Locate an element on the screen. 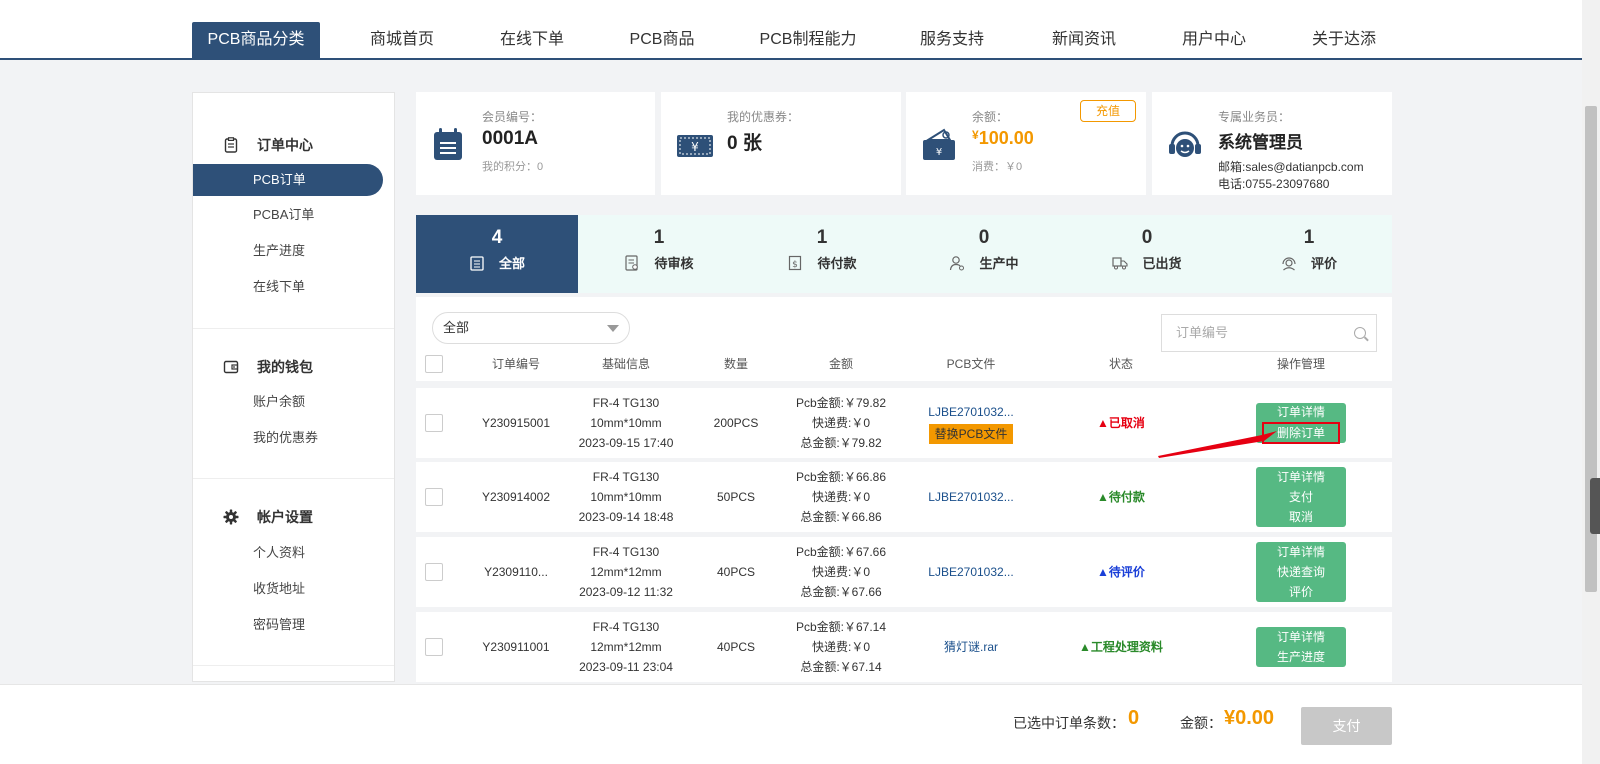 The width and height of the screenshot is (1600, 764). sidebar-item-coupons: 我的优惠券 is located at coordinates (288, 438).